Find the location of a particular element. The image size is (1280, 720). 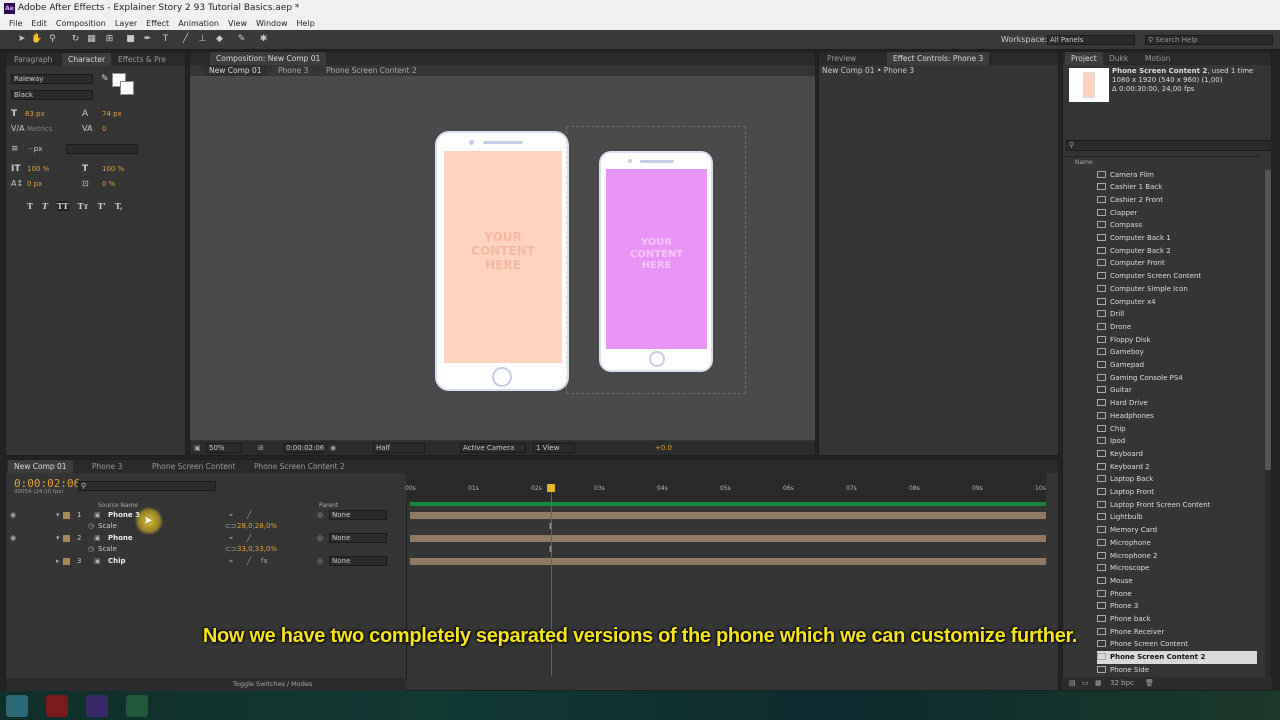

leading-value: 74 px is located at coordinates (112, 114).